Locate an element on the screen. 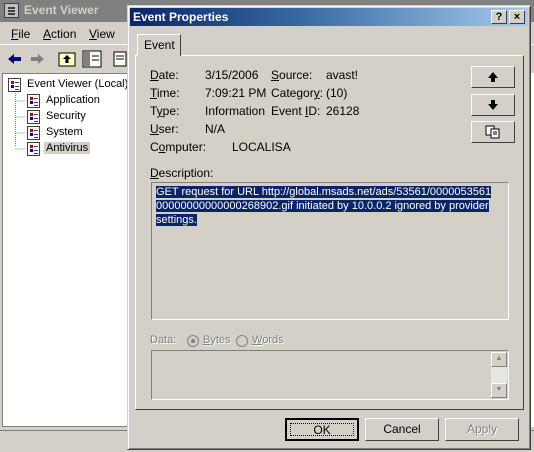 The height and width of the screenshot is (452, 534). bytes-radio is located at coordinates (193, 341).